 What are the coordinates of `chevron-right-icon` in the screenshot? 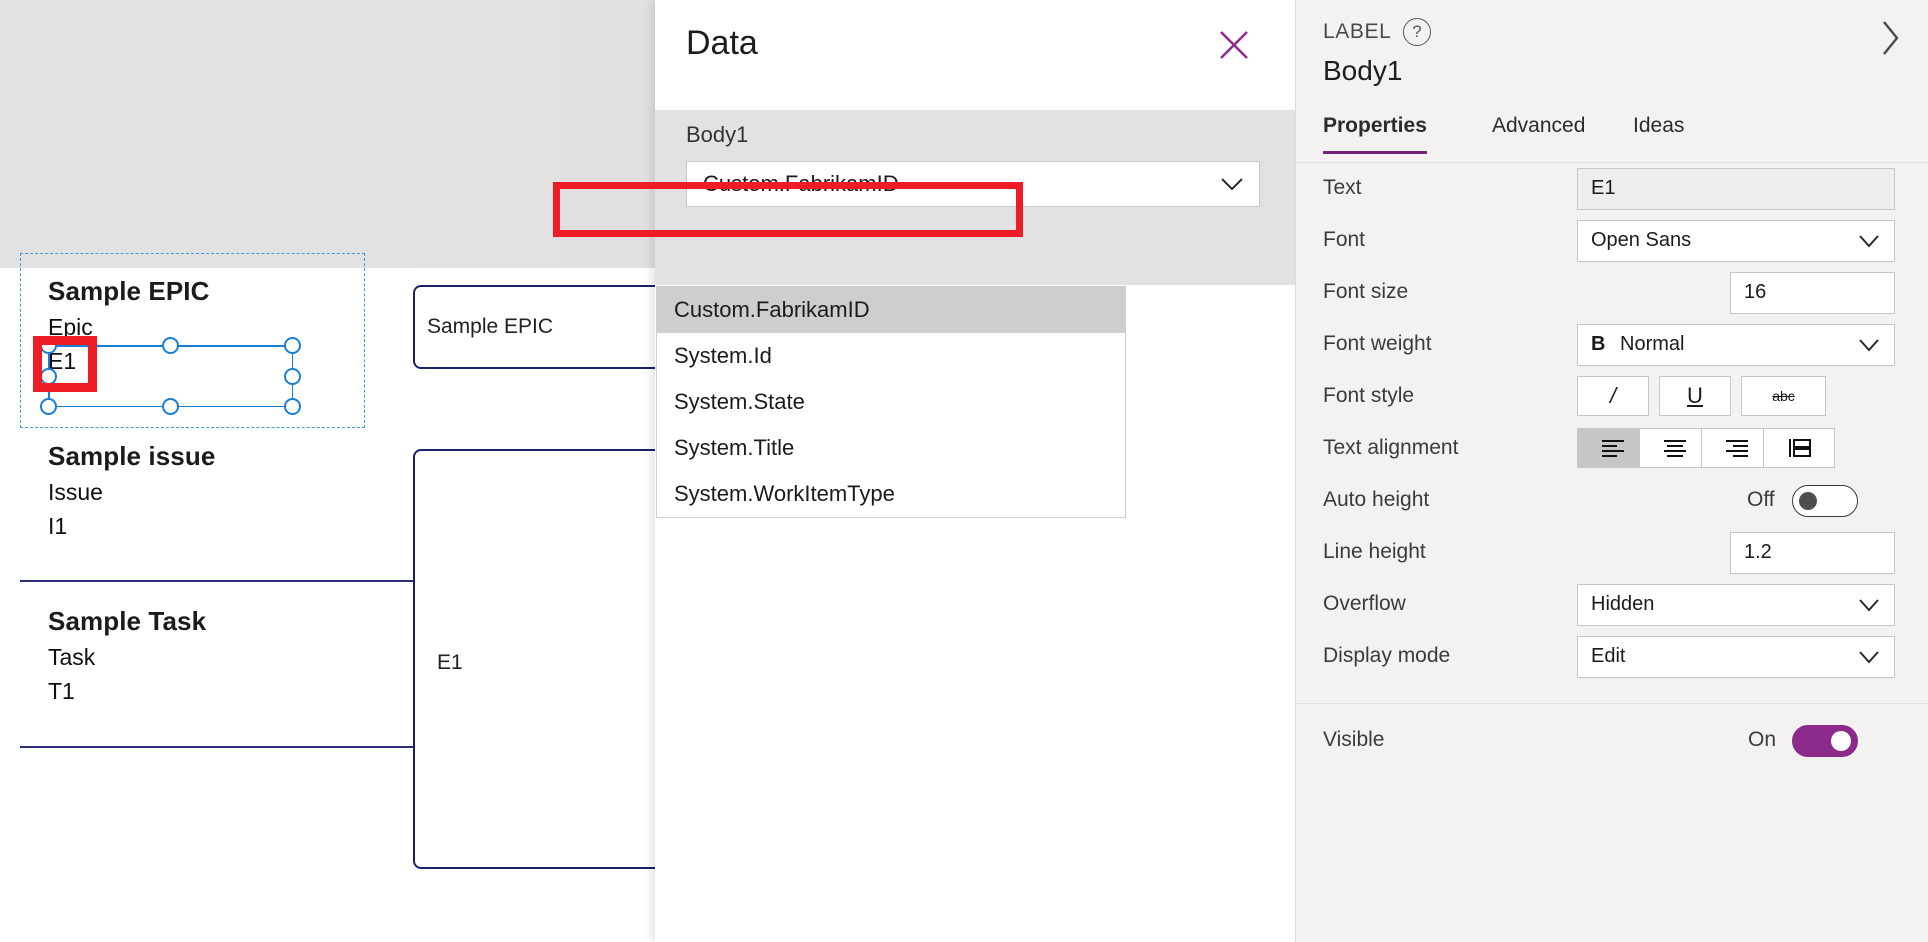 It's located at (1890, 38).